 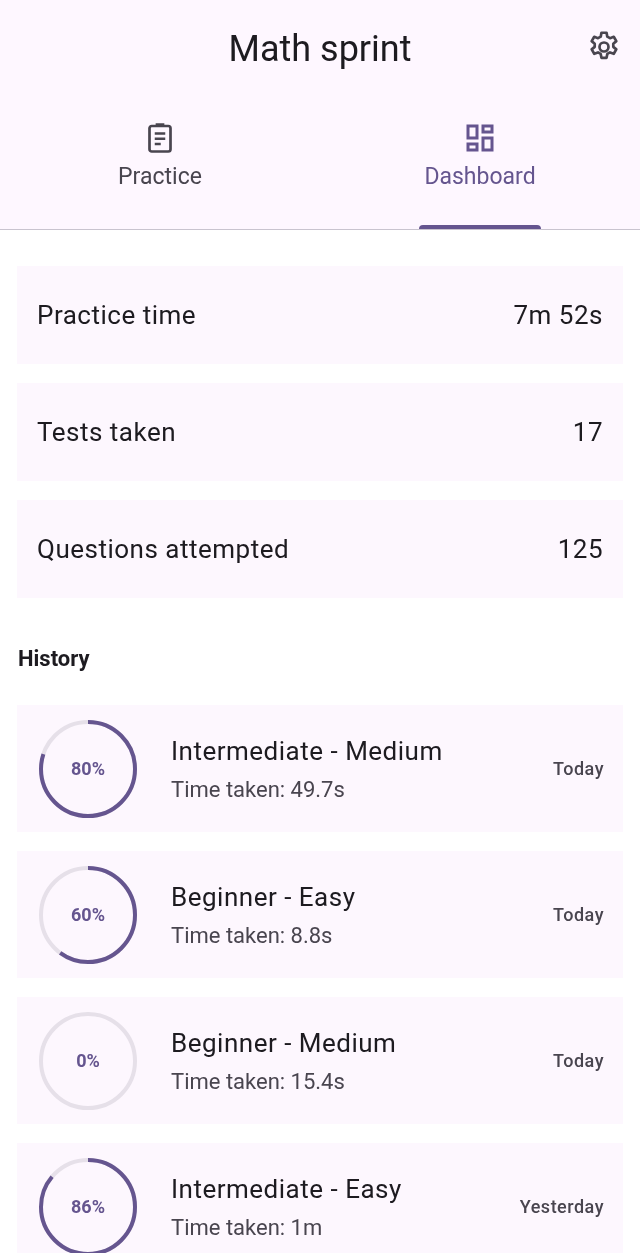 I want to click on time-taken: Time taken: 15.4s, so click(x=258, y=1081).